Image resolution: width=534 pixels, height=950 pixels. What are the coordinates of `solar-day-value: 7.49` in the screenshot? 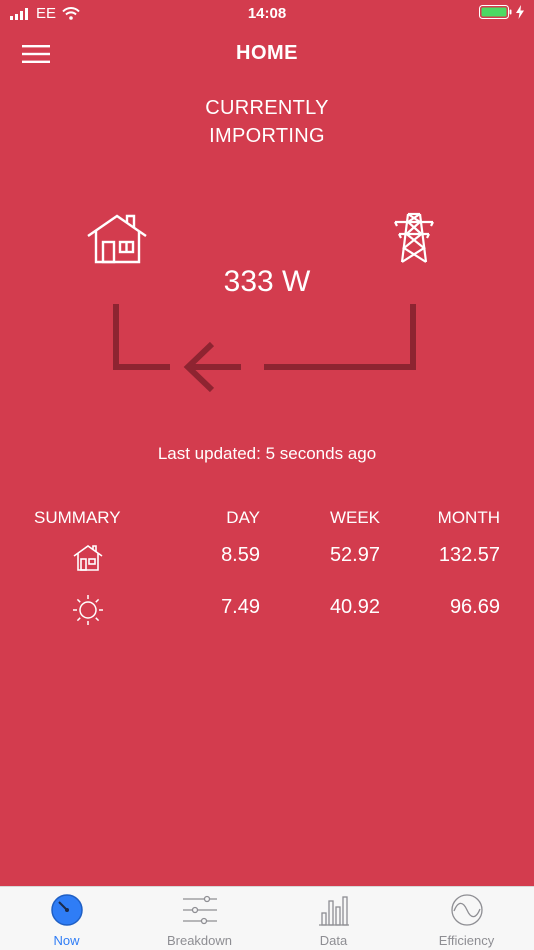 It's located at (240, 607).